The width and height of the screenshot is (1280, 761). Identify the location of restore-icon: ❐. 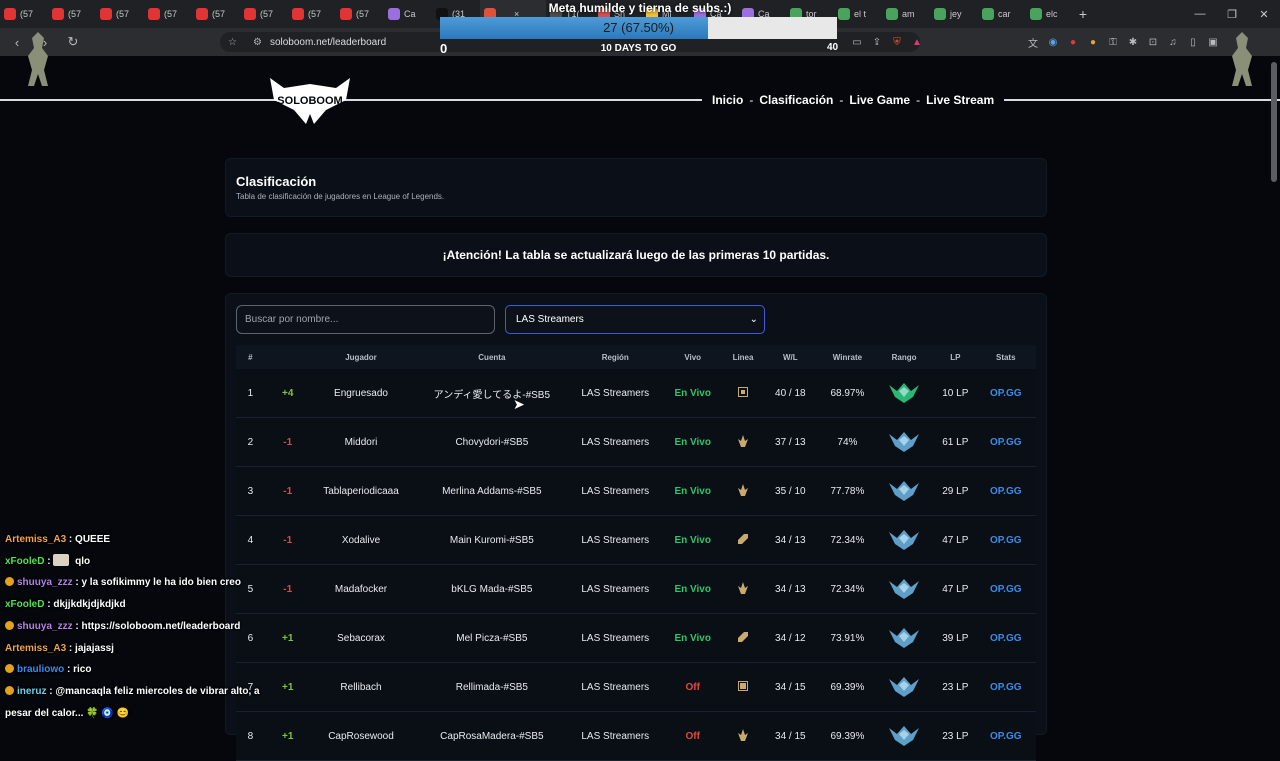
(1232, 14).